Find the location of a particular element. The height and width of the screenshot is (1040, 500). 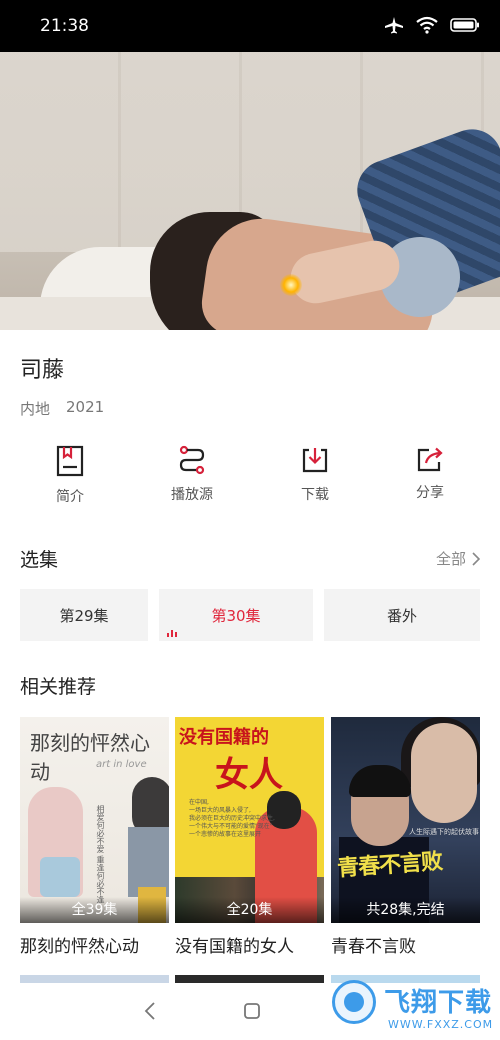

video-frame-glow is located at coordinates (291, 285).